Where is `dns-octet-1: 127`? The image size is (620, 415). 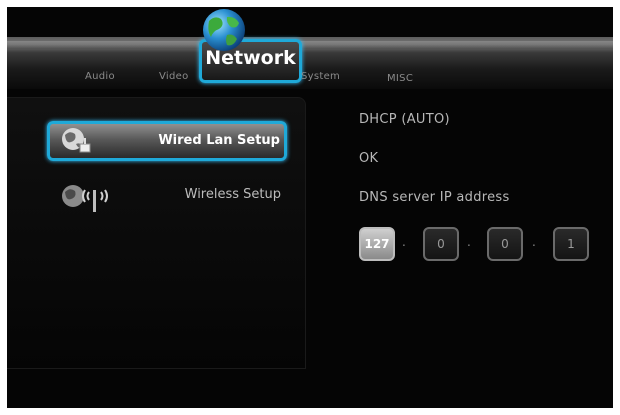
dns-octet-1: 127 is located at coordinates (377, 244).